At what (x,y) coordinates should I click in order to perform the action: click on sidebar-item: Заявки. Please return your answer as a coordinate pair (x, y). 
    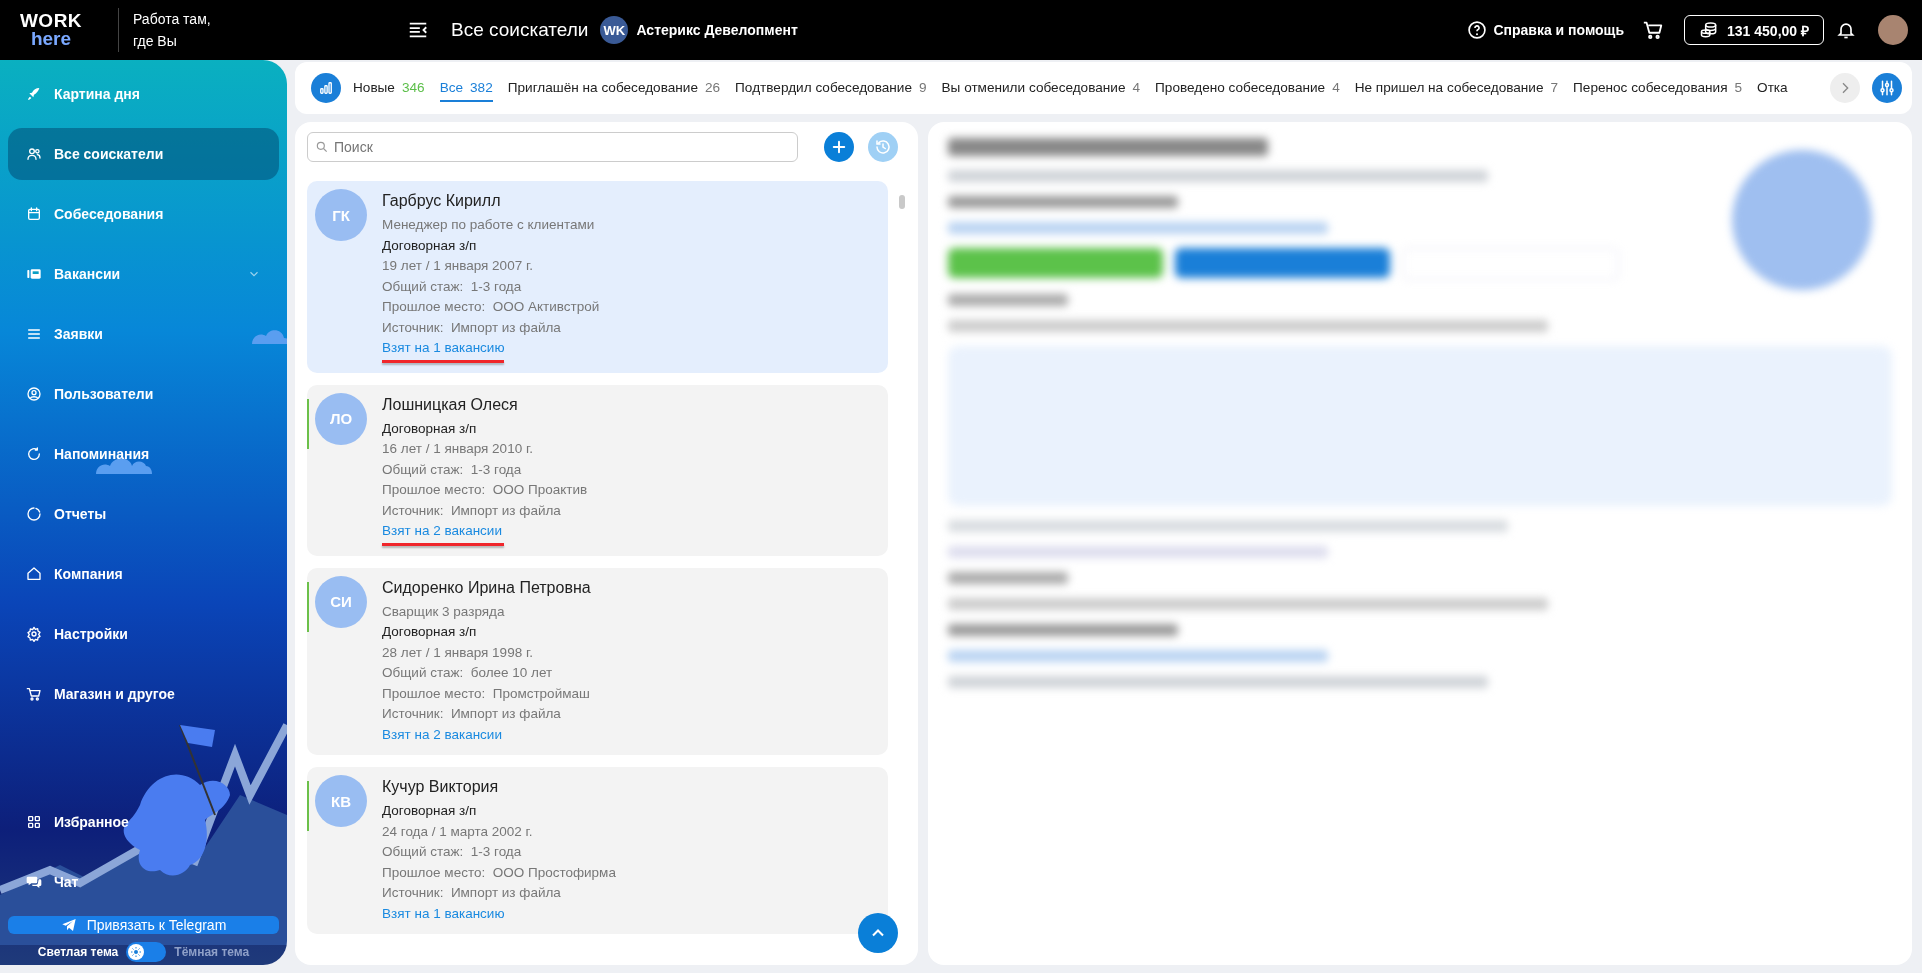
    Looking at the image, I should click on (143, 334).